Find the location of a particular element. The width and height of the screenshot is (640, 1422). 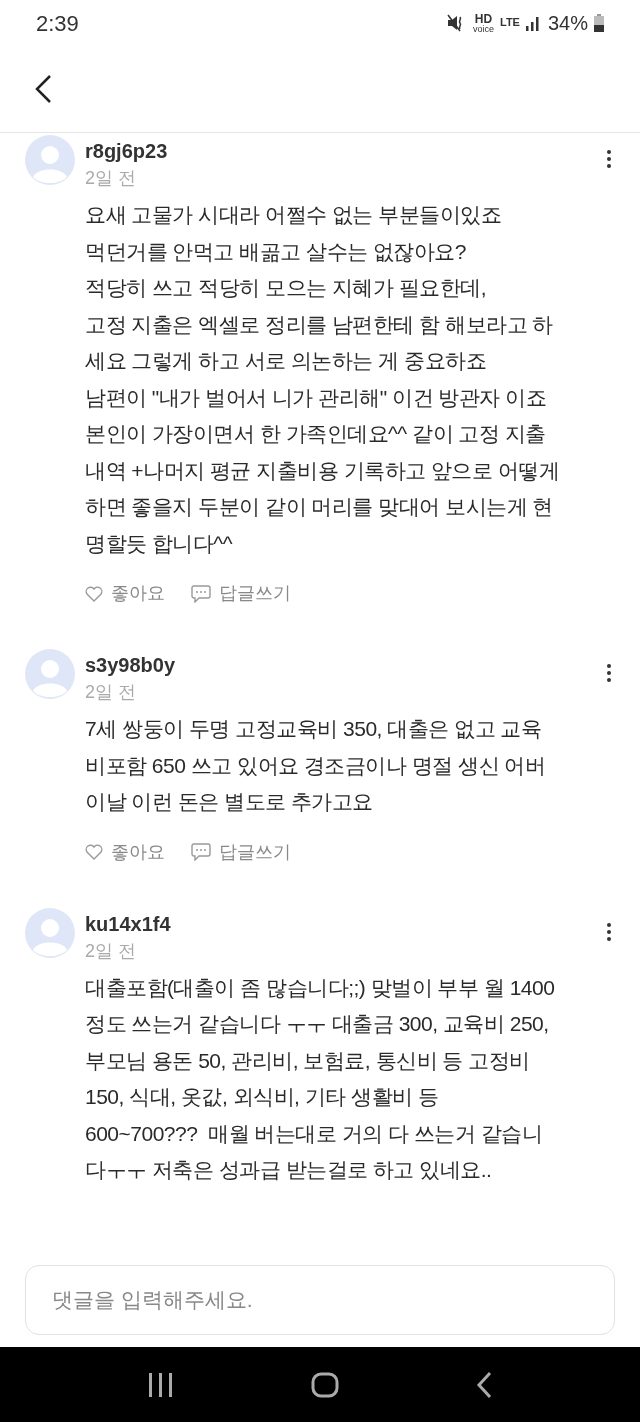

battery-icon is located at coordinates (599, 23).